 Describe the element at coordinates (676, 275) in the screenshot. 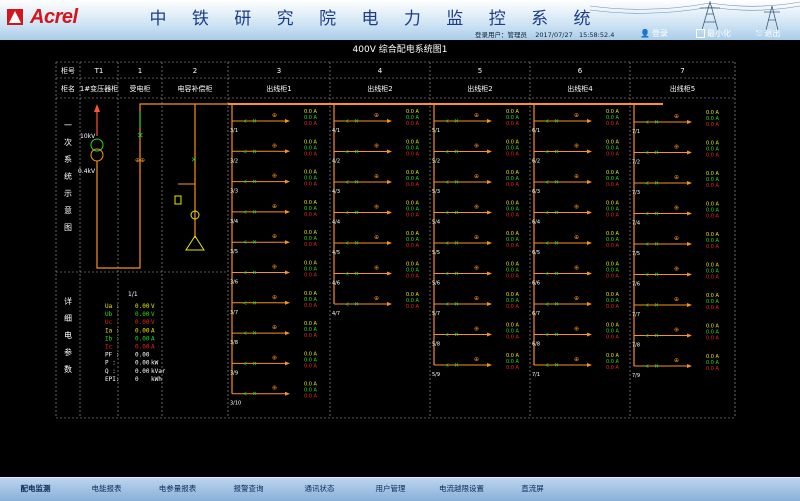

I see `feeder-circuit: ≺ ✕⊕7/60.0 A0.0 A0.0 A` at that location.